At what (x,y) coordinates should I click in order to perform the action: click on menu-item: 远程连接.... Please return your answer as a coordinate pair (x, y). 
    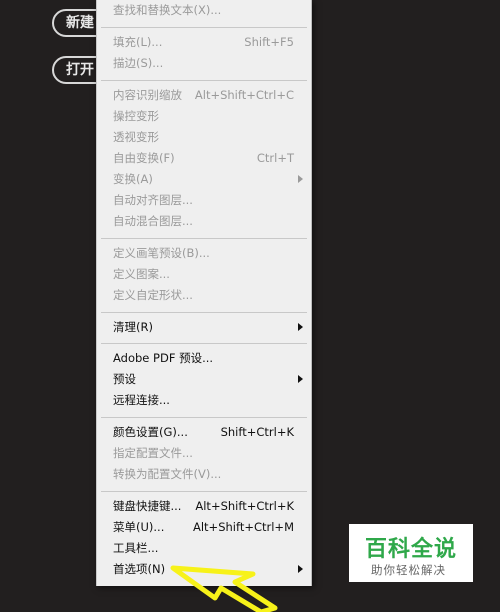
    Looking at the image, I should click on (204, 400).